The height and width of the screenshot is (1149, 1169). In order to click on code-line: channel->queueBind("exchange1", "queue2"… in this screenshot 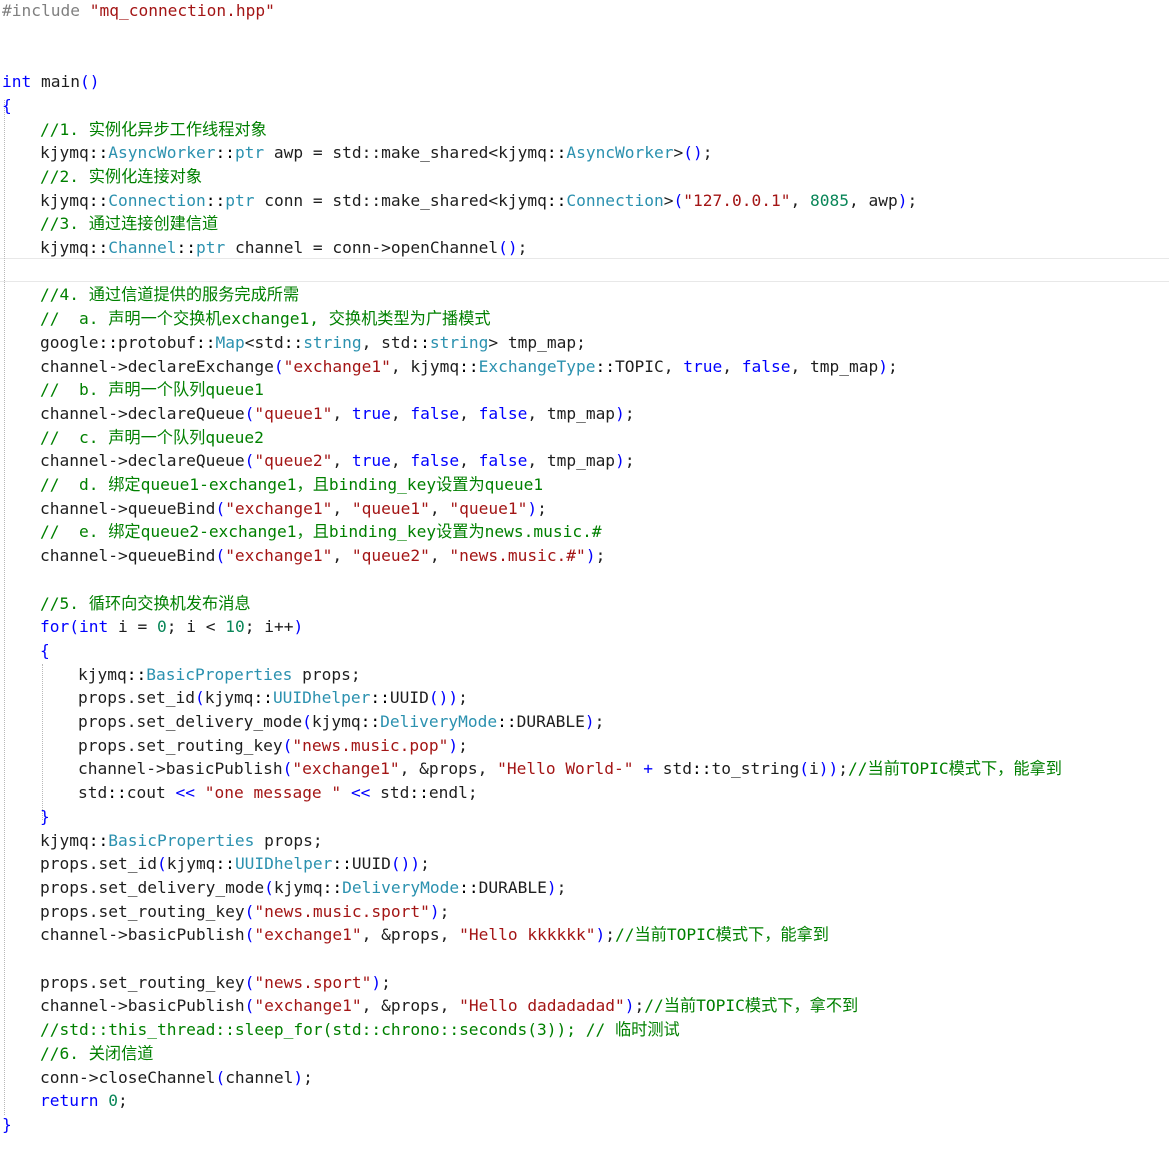, I will do `click(303, 556)`.